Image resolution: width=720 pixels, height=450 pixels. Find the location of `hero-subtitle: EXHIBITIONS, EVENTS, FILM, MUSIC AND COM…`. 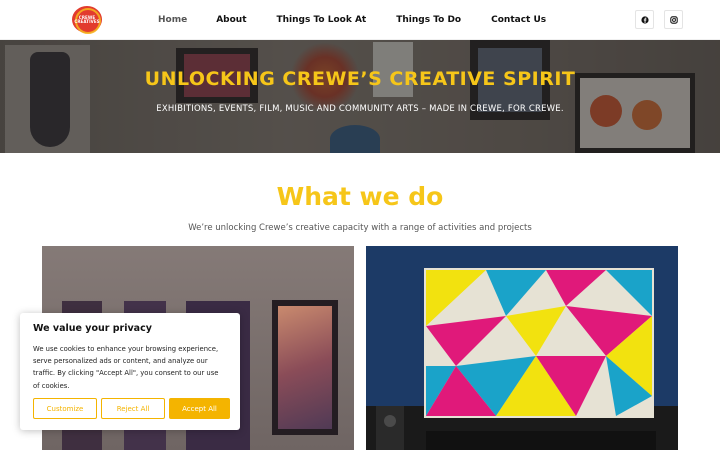

hero-subtitle: EXHIBITIONS, EVENTS, FILM, MUSIC AND COM… is located at coordinates (360, 109).